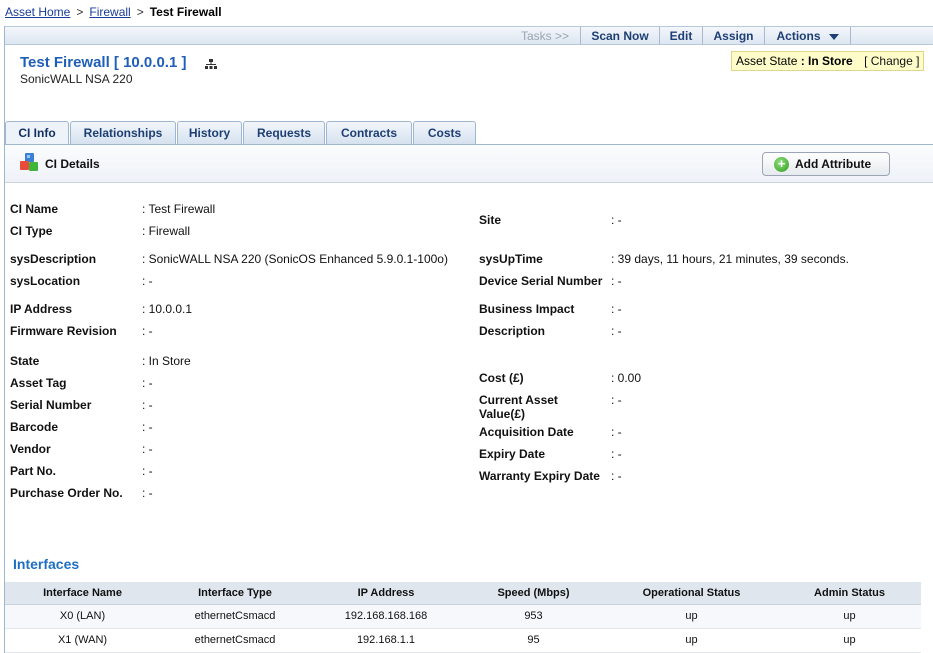 Image resolution: width=933 pixels, height=653 pixels. What do you see at coordinates (46, 564) in the screenshot?
I see `interfaces-title: Interfaces` at bounding box center [46, 564].